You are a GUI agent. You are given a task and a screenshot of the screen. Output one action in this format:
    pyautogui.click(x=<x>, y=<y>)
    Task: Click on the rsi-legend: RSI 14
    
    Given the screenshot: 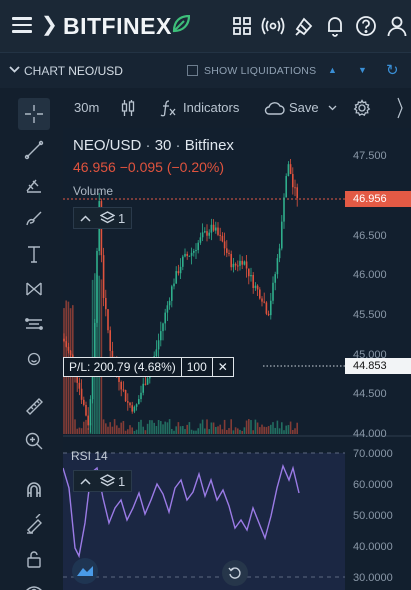 What is the action you would take?
    pyautogui.click(x=89, y=456)
    